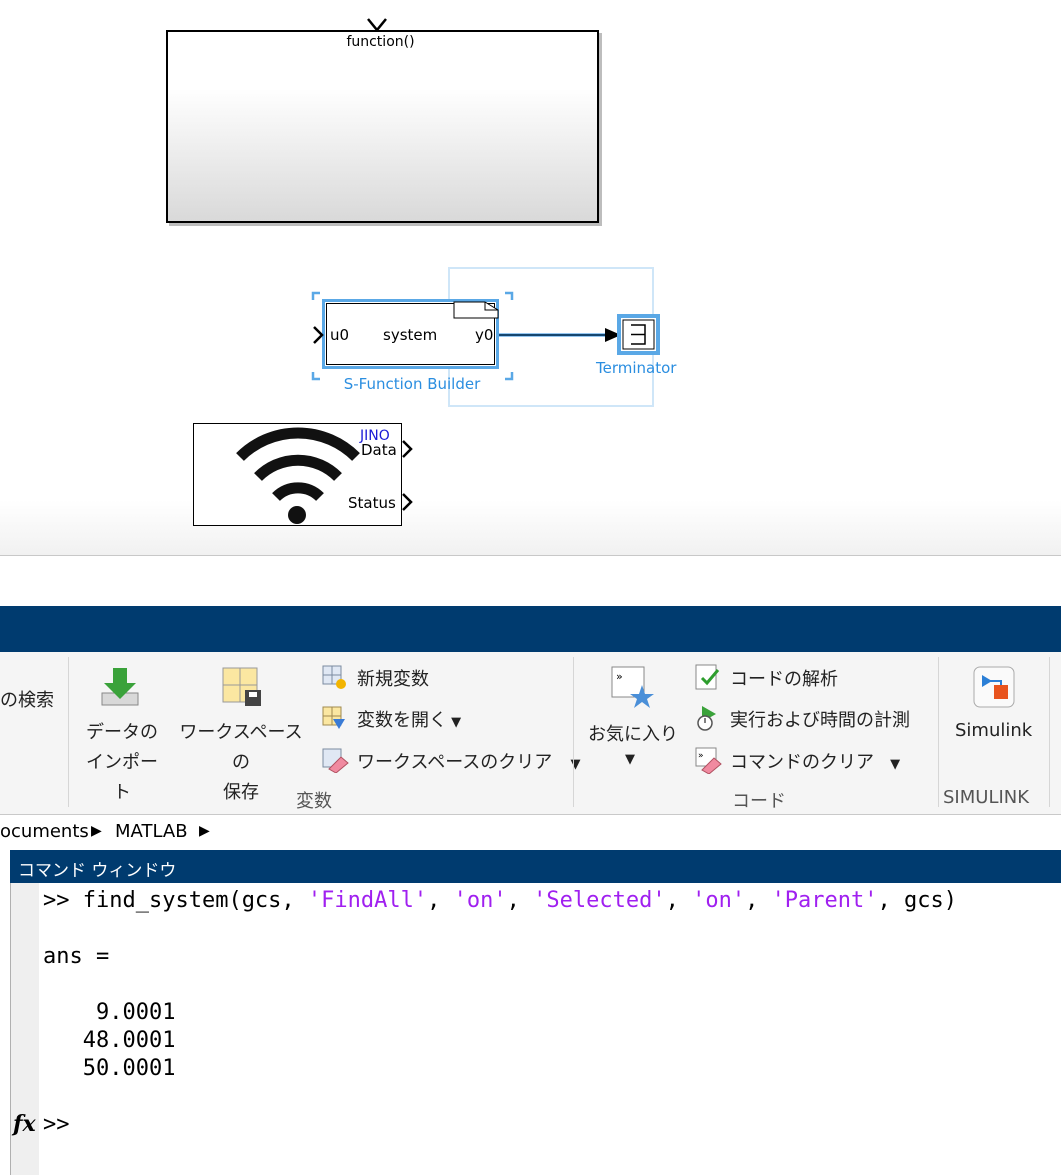  What do you see at coordinates (109, 1068) in the screenshot?
I see `output-value: 50.0001` at bounding box center [109, 1068].